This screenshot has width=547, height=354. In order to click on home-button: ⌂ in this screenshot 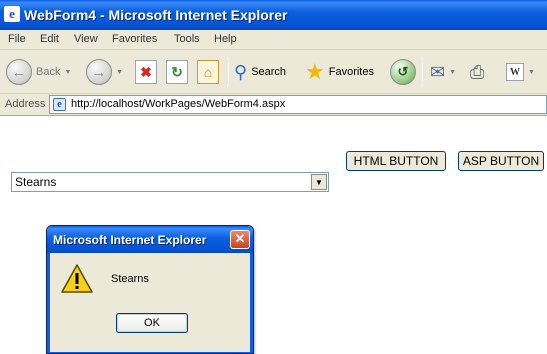, I will do `click(208, 72)`.